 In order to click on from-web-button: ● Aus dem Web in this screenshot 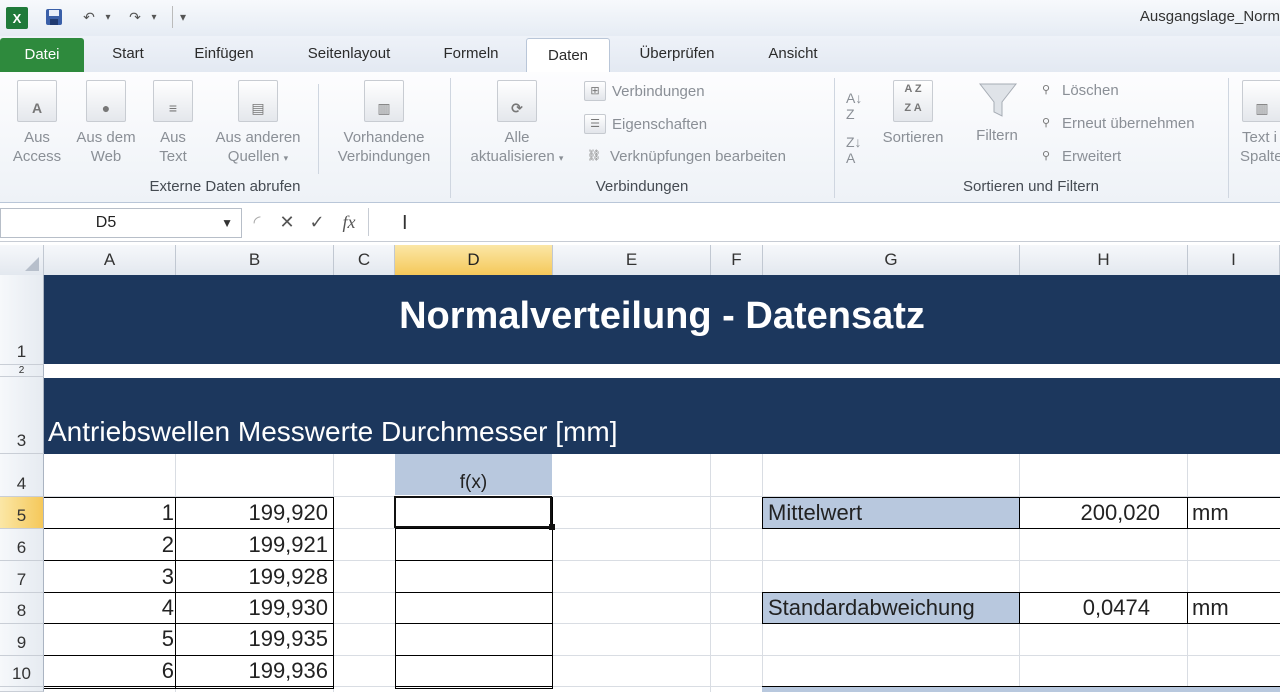, I will do `click(106, 123)`.